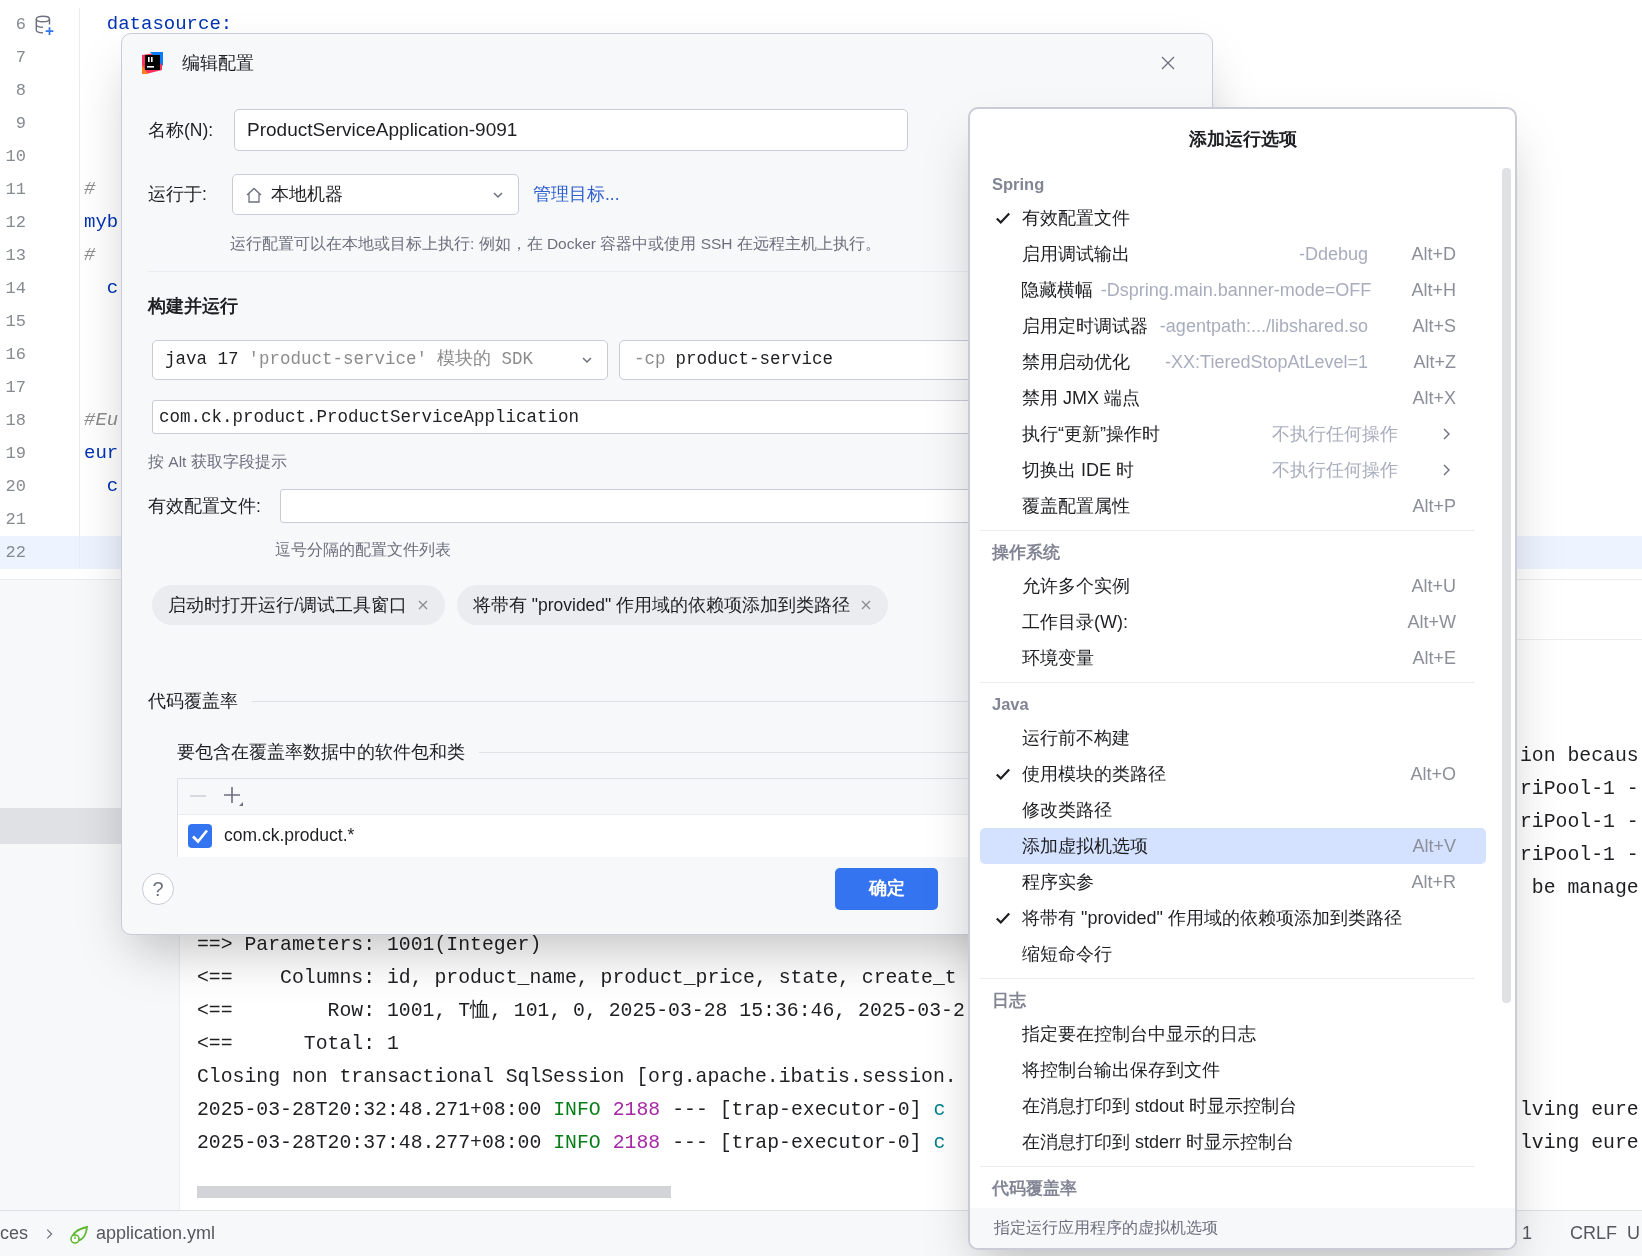 The height and width of the screenshot is (1256, 1642). What do you see at coordinates (1593, 1233) in the screenshot?
I see `status-item: CRLF` at bounding box center [1593, 1233].